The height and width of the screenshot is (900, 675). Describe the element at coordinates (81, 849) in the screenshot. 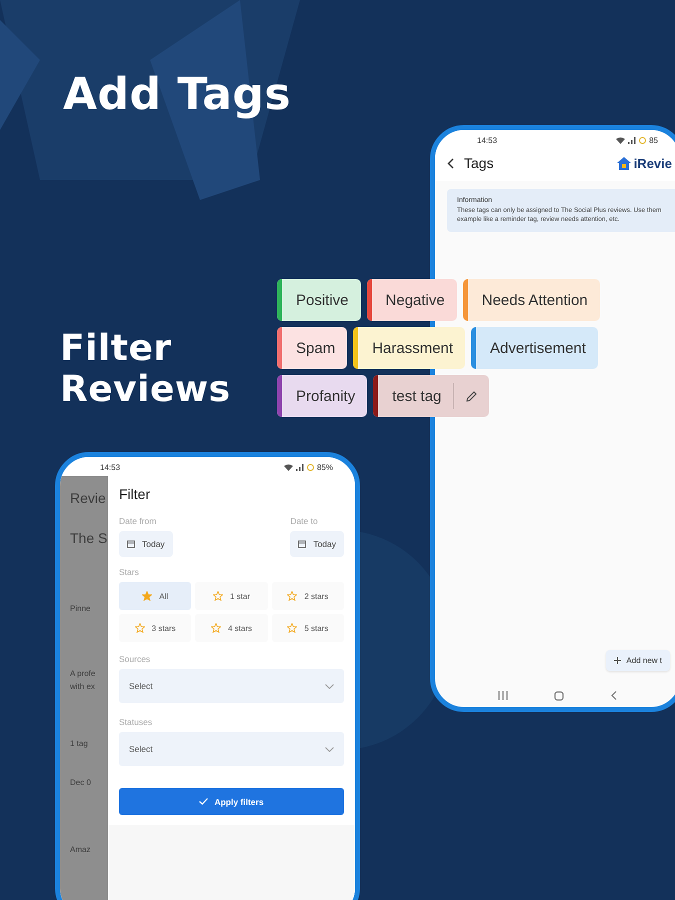

I see `review-list-text: Amaz` at that location.